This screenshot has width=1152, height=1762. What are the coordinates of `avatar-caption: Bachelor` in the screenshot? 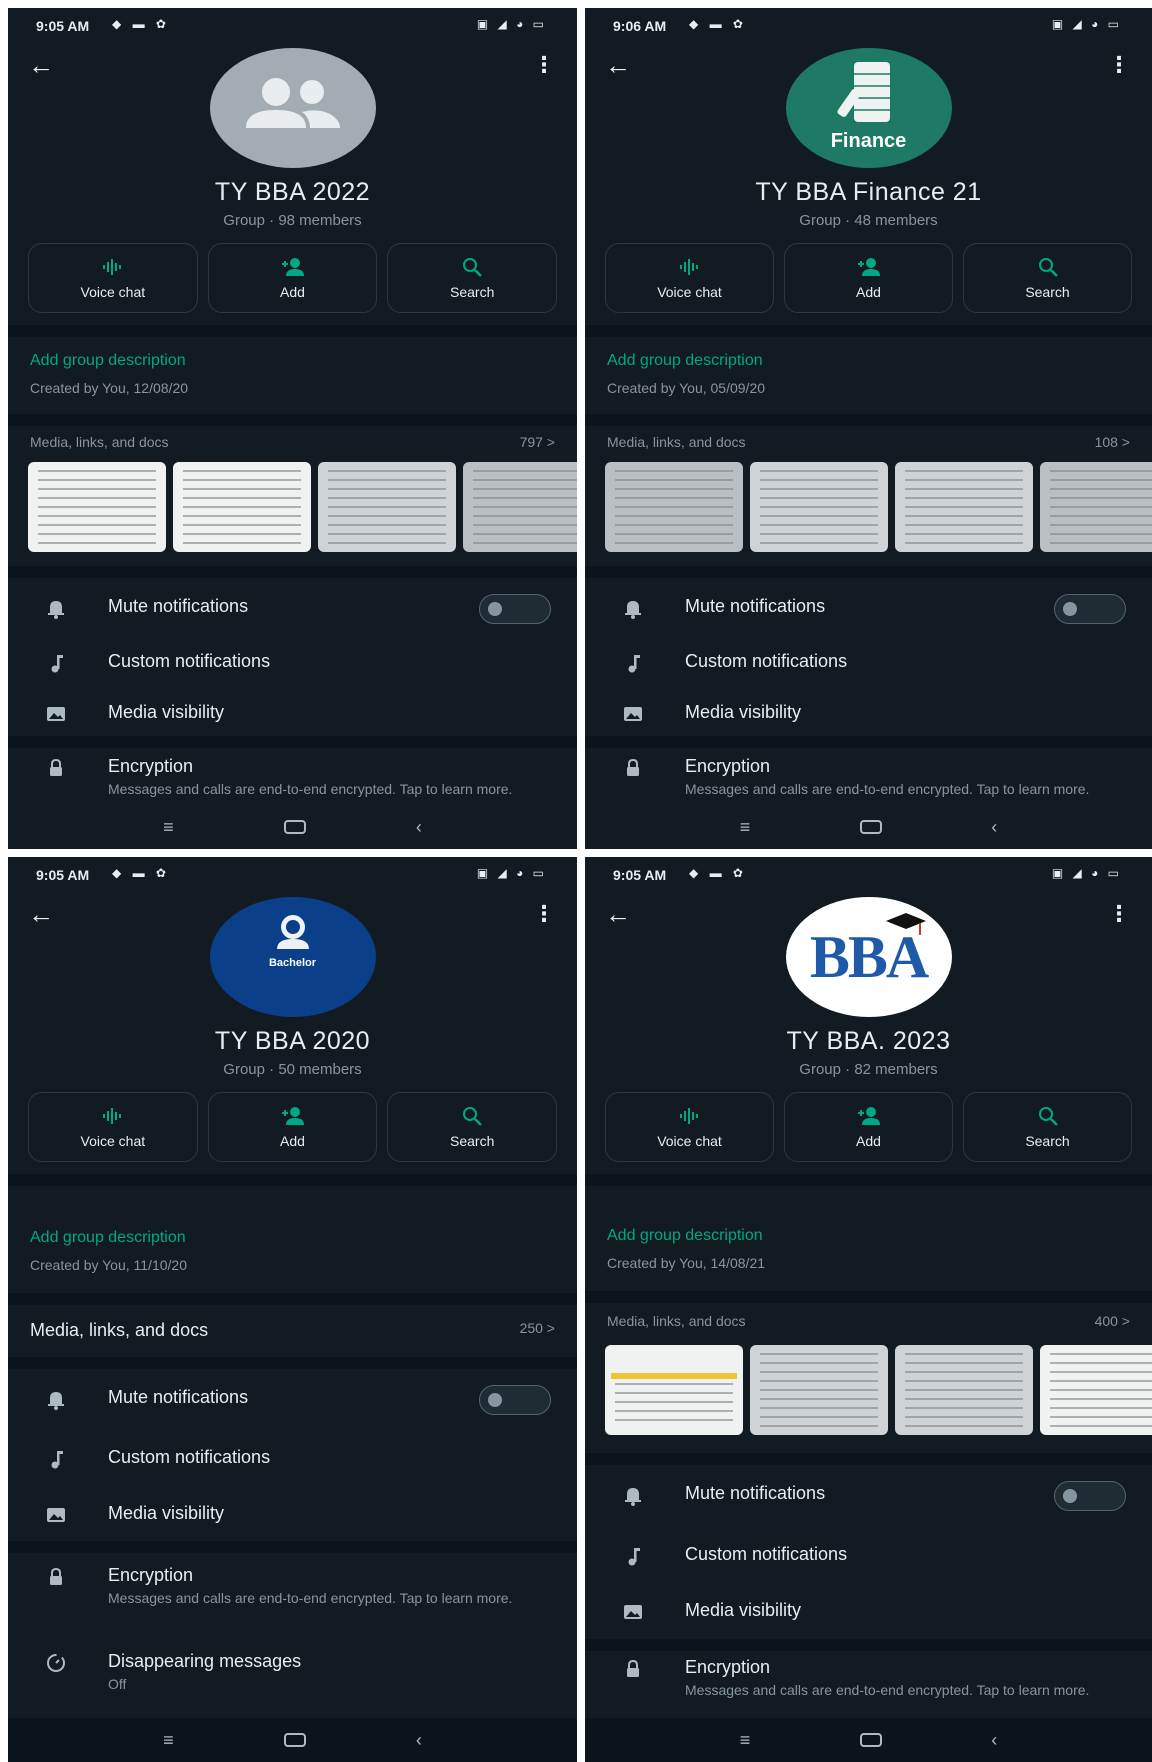 It's located at (292, 963).